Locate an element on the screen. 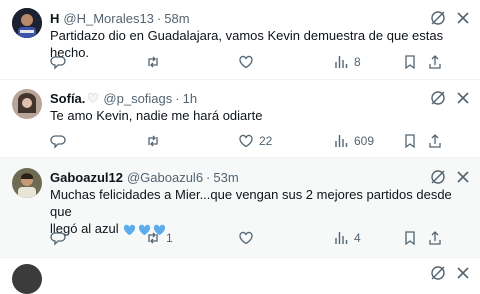  views-button: 8 is located at coordinates (347, 62).